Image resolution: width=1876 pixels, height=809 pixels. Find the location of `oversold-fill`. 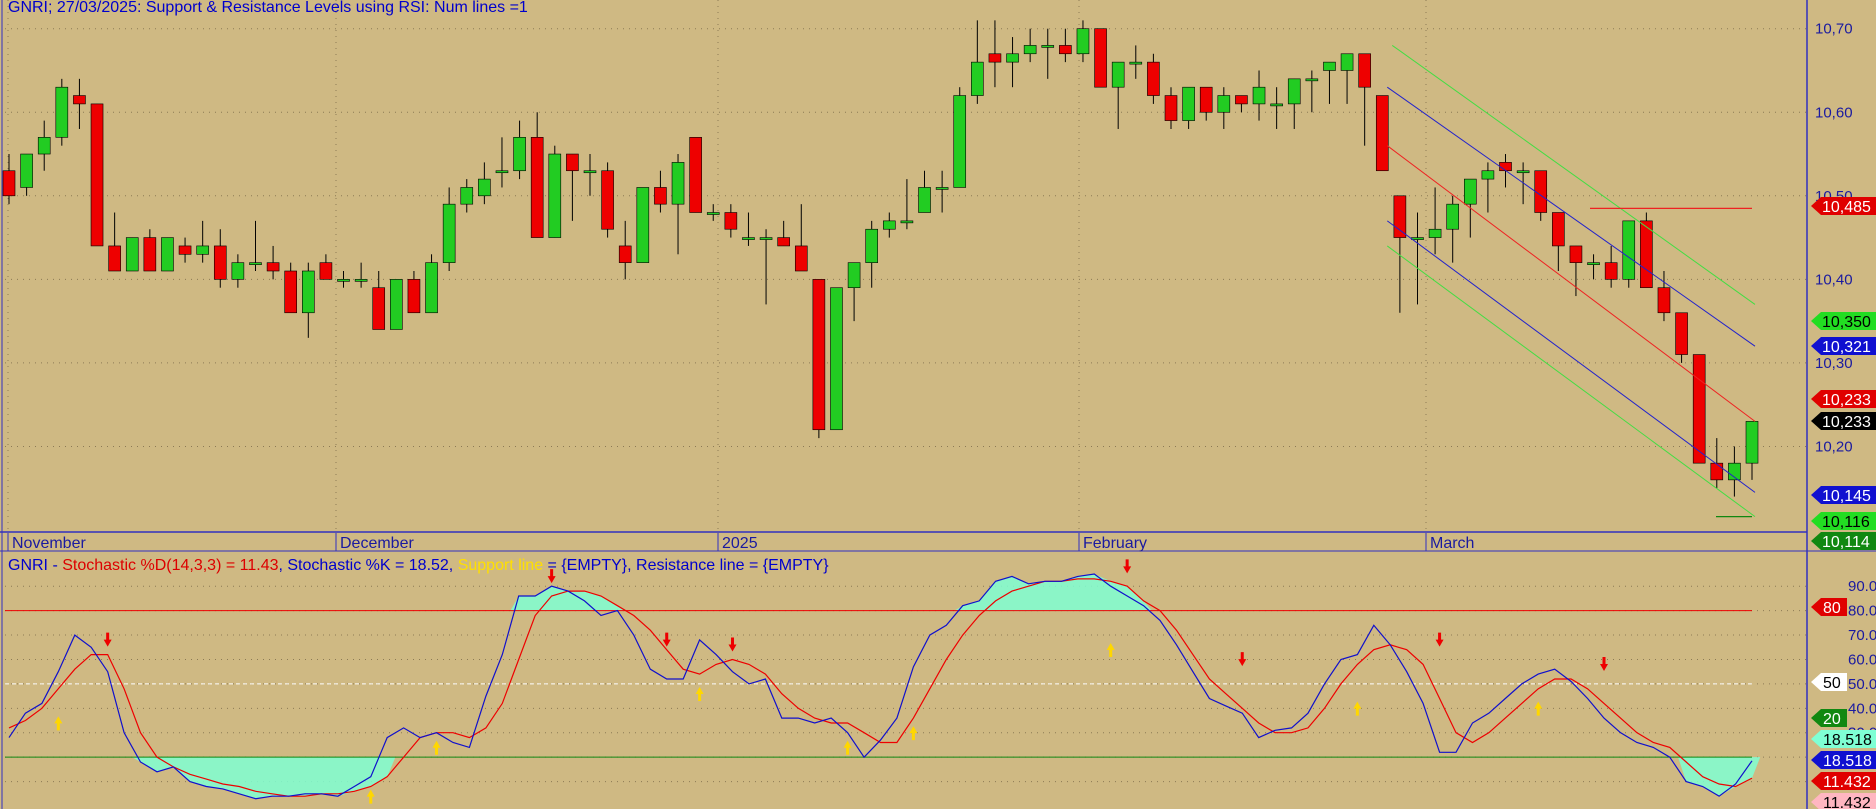

oversold-fill is located at coordinates (1719, 777).